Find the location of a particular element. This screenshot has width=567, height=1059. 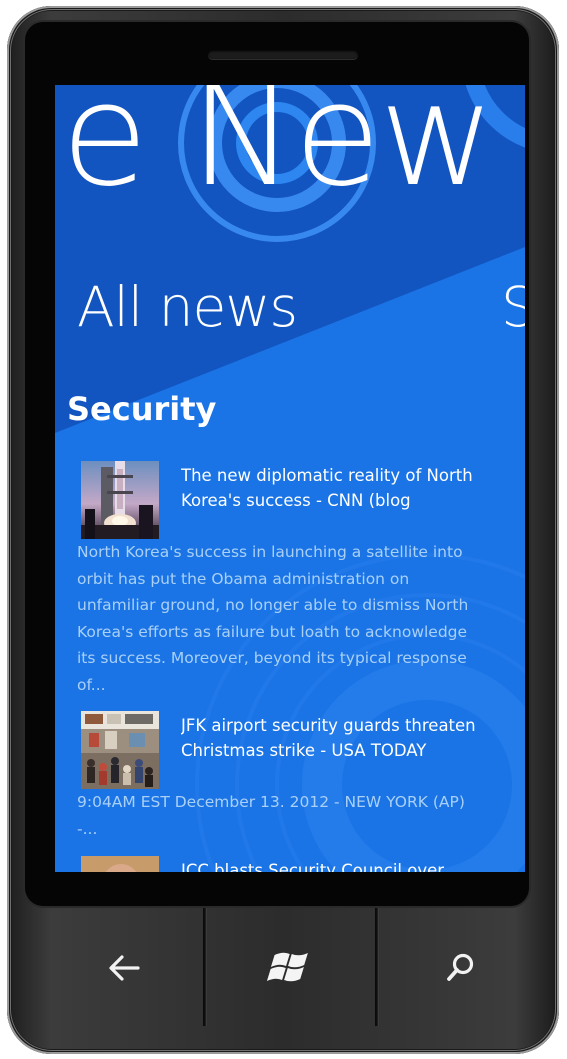

search-button is located at coordinates (460, 968).